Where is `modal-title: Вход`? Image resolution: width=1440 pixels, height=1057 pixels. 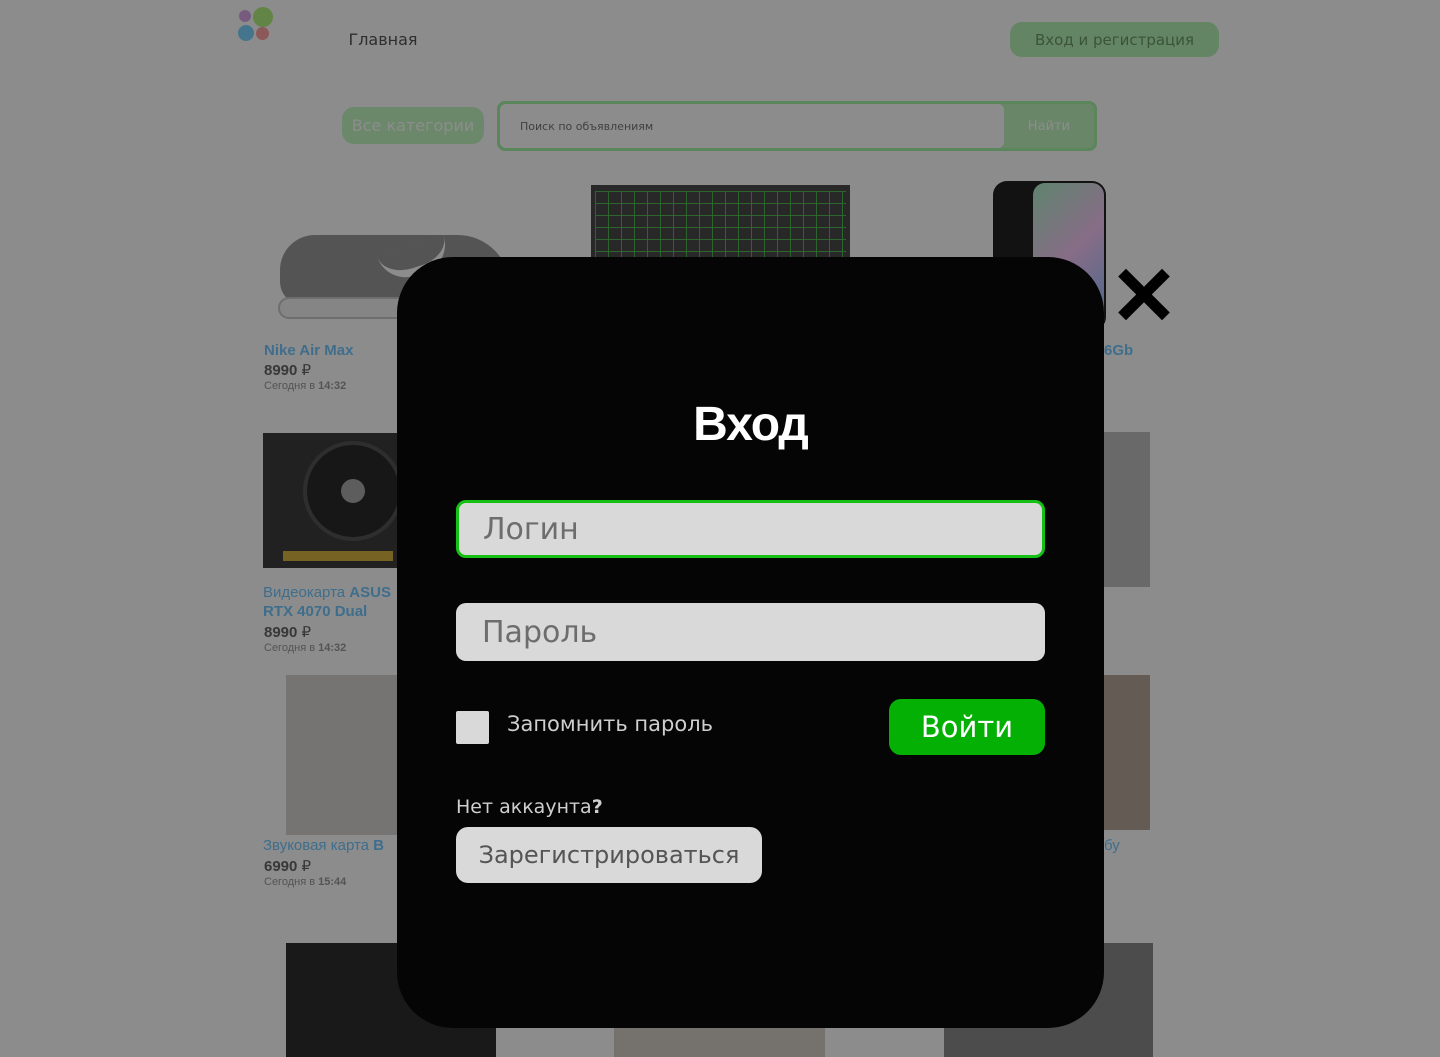
modal-title: Вход is located at coordinates (751, 424).